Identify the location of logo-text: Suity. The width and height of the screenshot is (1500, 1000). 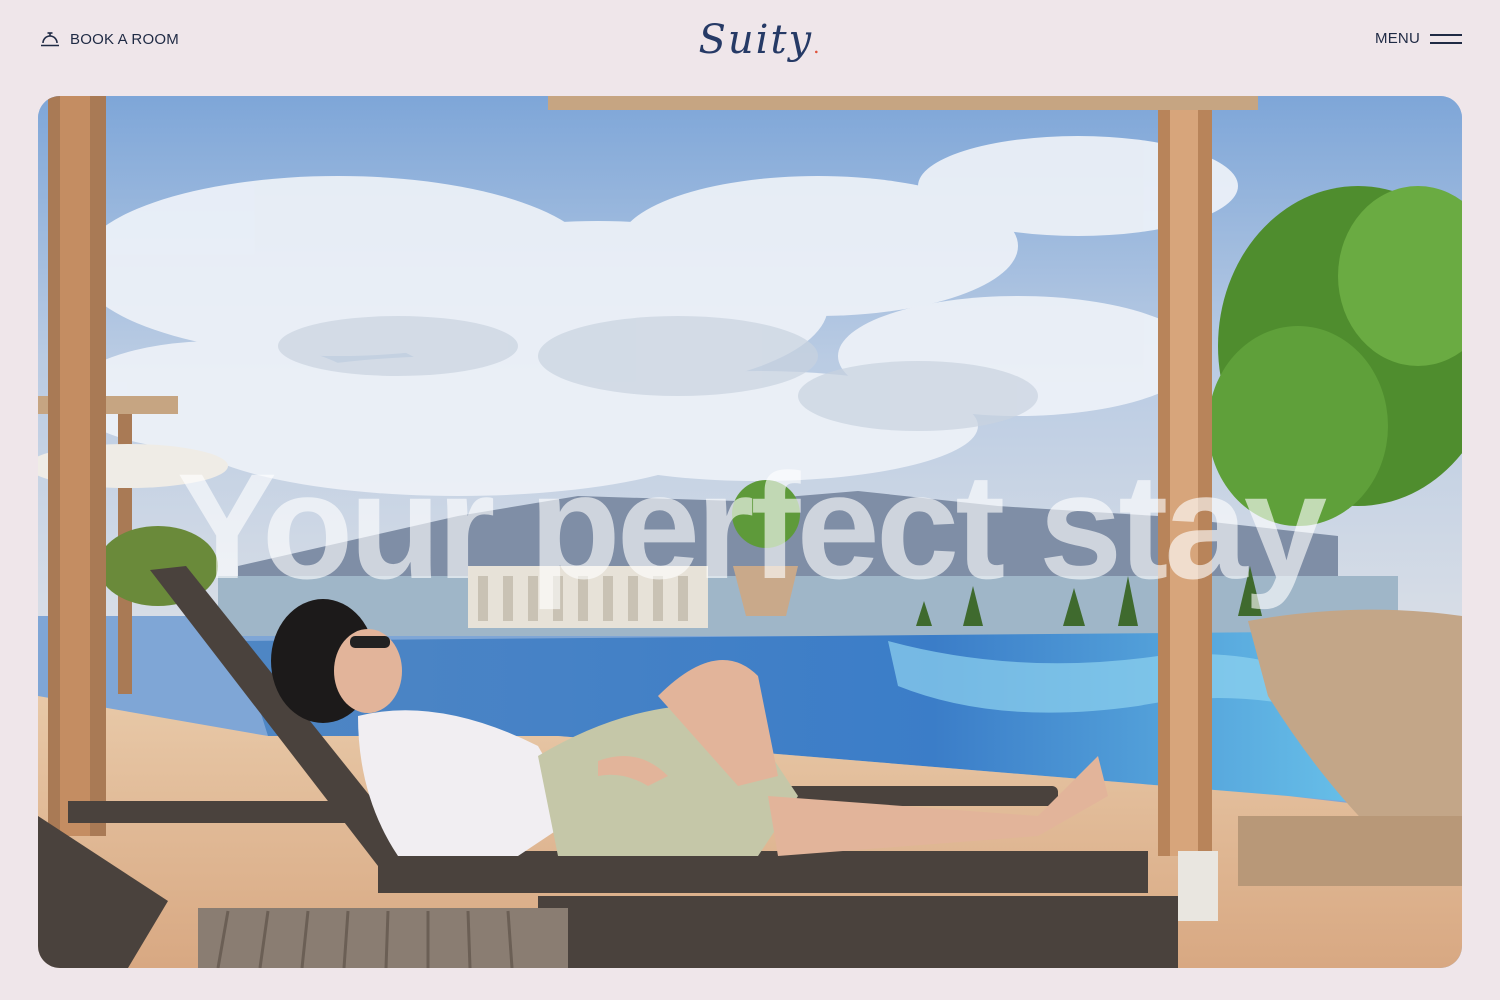
(756, 40).